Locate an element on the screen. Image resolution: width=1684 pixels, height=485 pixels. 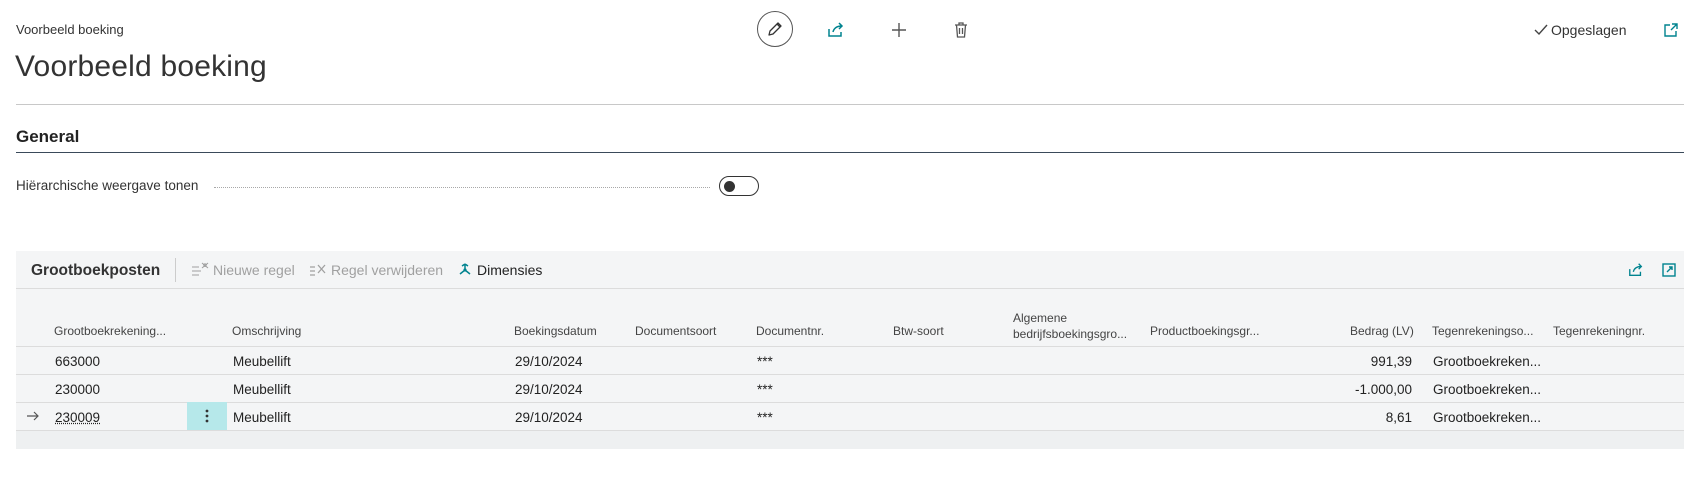
add-button is located at coordinates (899, 30).